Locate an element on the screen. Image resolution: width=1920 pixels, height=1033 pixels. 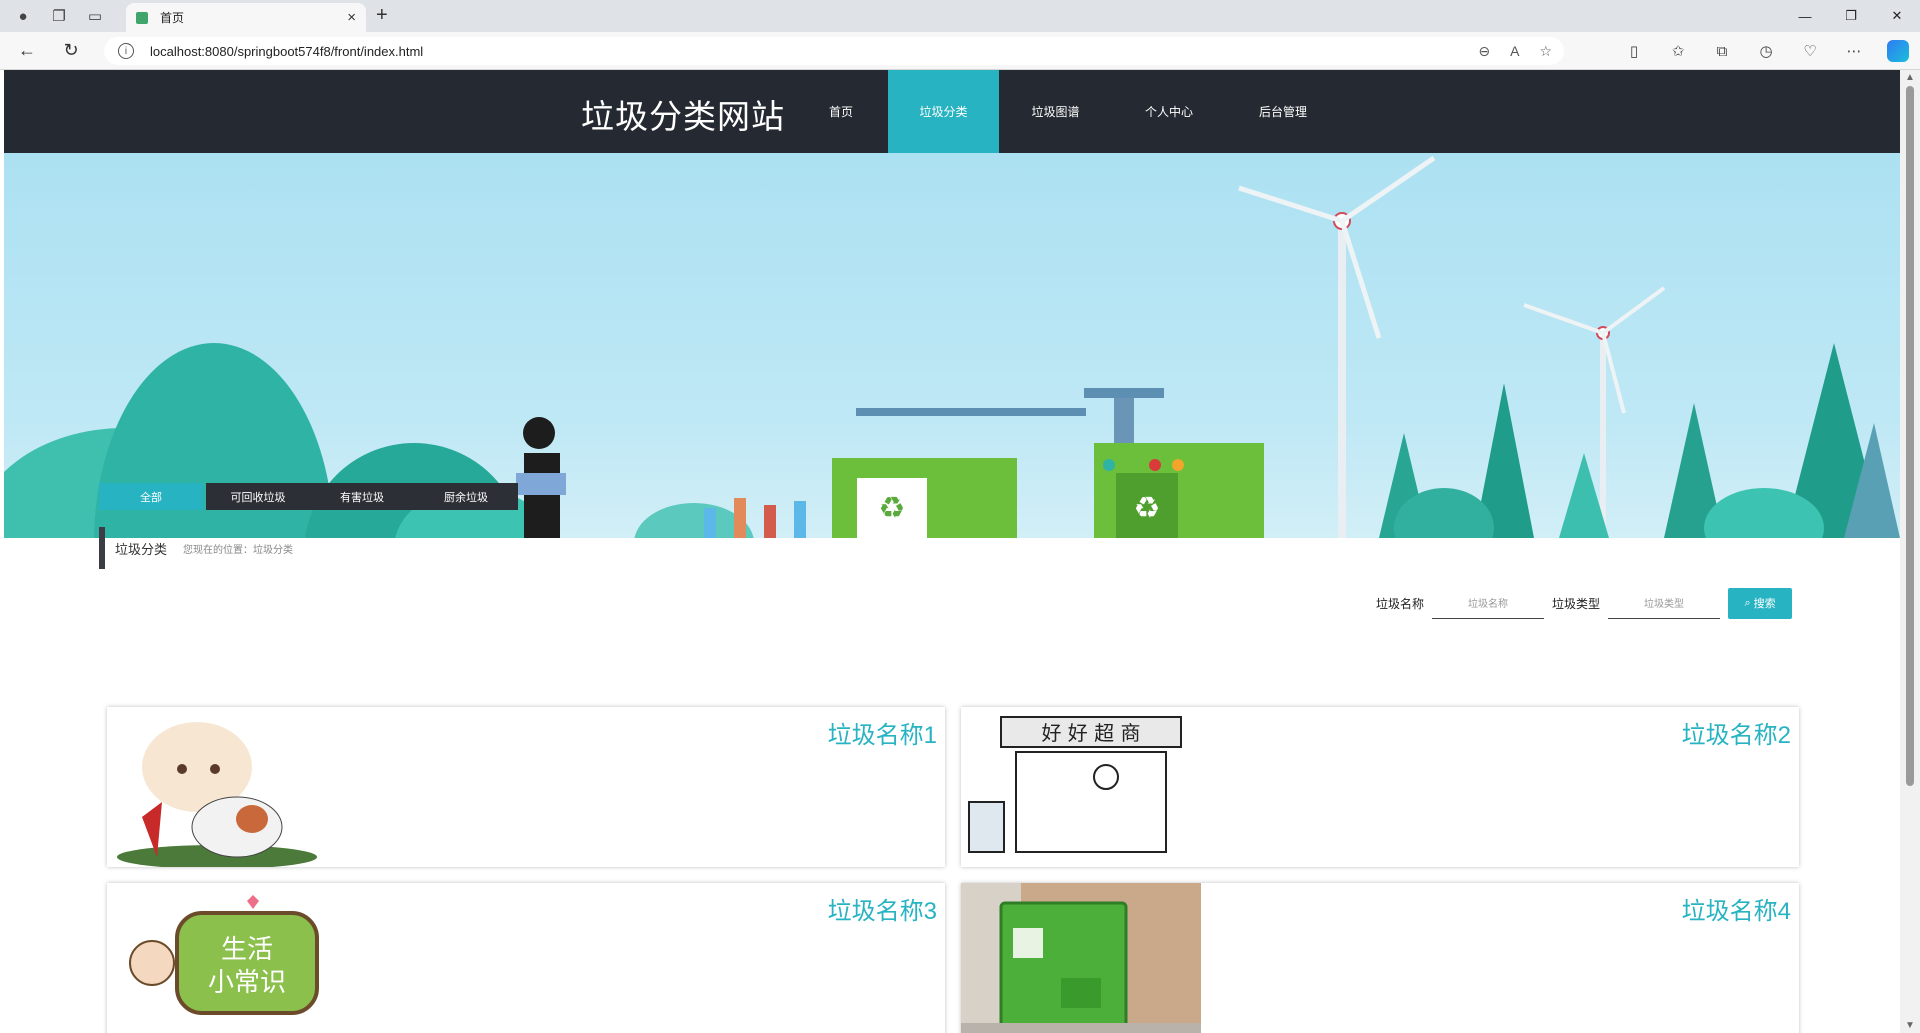
page-scrollbar: ▲ ▼ is located at coordinates (1910, 551).